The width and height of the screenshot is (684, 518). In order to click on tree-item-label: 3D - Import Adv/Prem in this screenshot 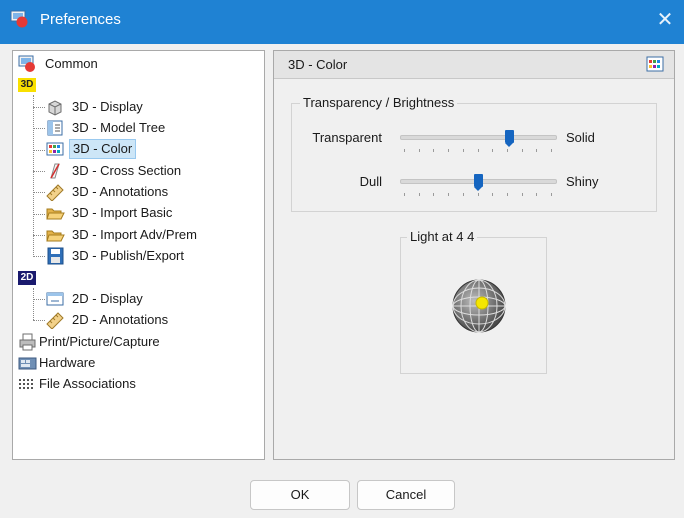, I will do `click(134, 234)`.